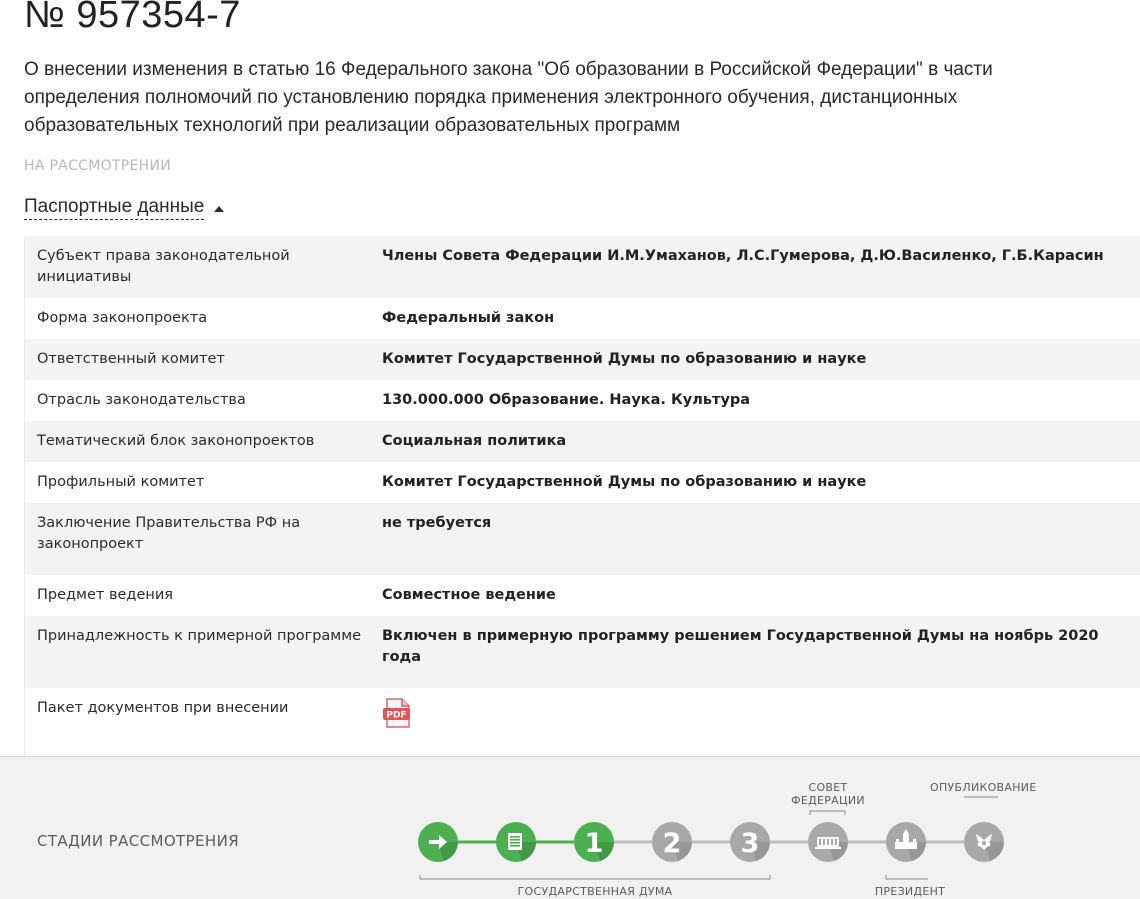 This screenshot has width=1140, height=899. I want to click on row-key: Форма законопроекта, so click(122, 318).